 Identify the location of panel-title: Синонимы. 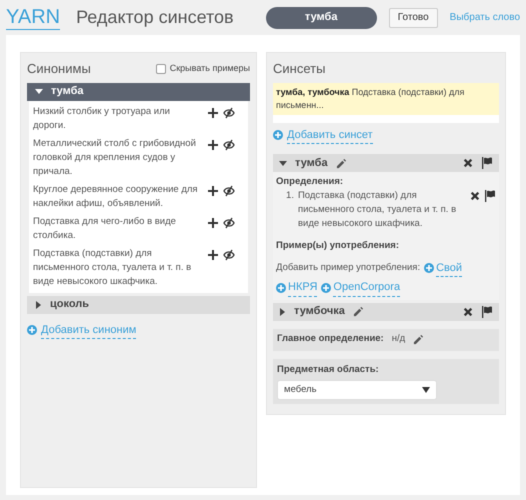
(59, 69).